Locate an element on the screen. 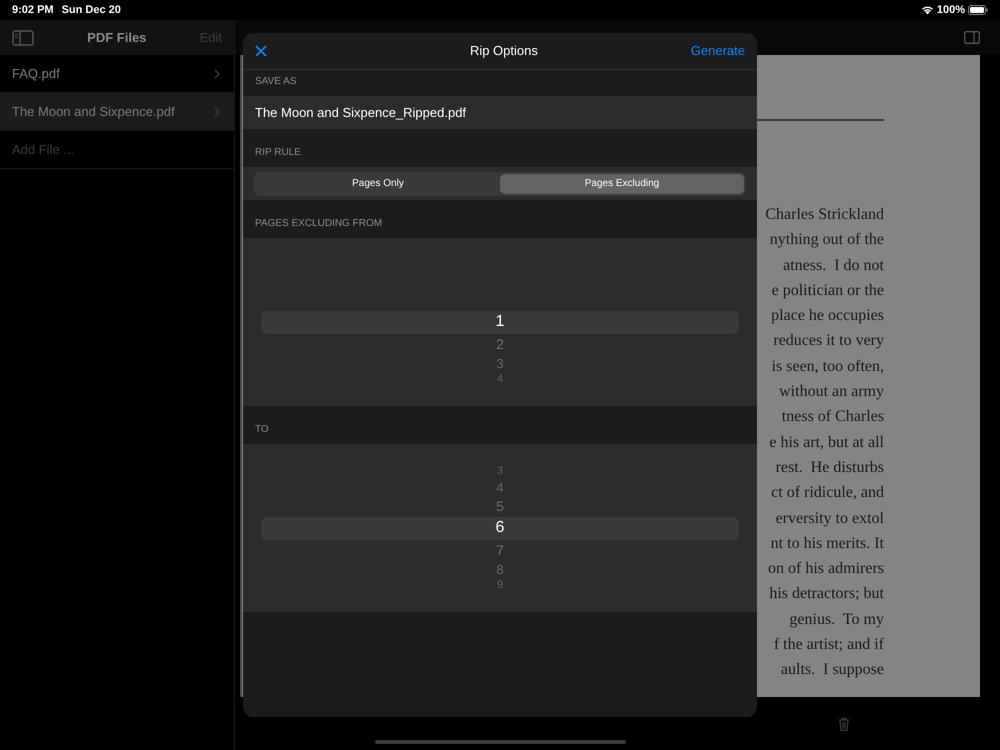 This screenshot has height=750, width=1000. section-header: RIP RULE is located at coordinates (278, 153).